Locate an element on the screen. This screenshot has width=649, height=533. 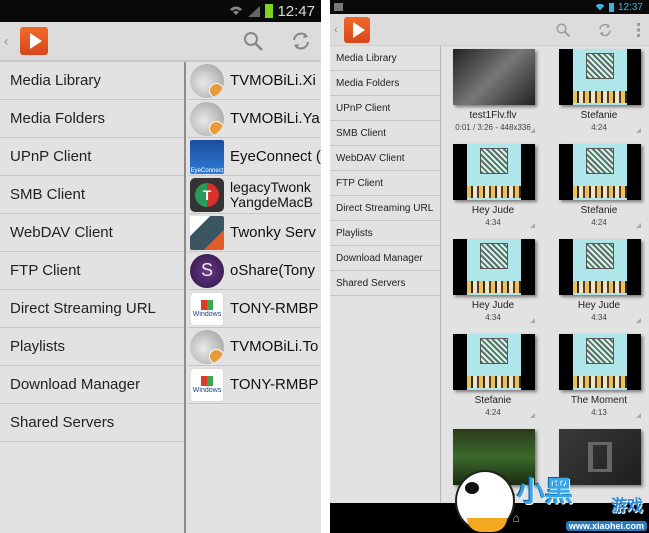
server-item: TVMOBiLi.Xi is located at coordinates (254, 81).